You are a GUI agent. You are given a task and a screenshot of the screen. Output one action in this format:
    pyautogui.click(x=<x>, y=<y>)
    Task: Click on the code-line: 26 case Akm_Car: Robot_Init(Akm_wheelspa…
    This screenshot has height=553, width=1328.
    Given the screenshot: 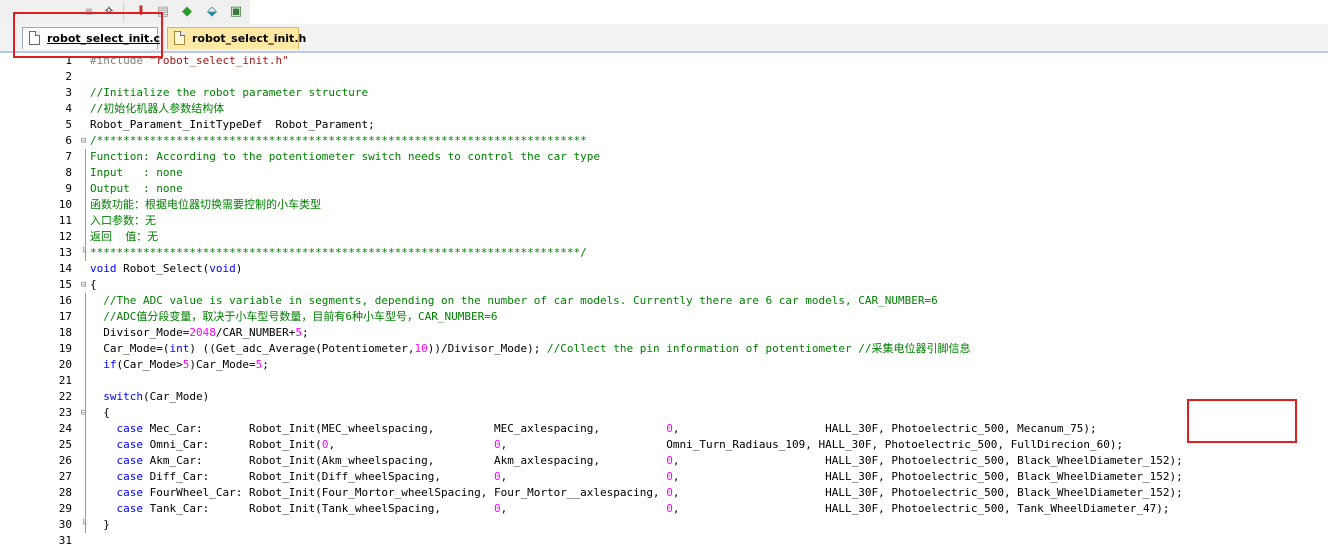 What is the action you would take?
    pyautogui.click(x=664, y=461)
    